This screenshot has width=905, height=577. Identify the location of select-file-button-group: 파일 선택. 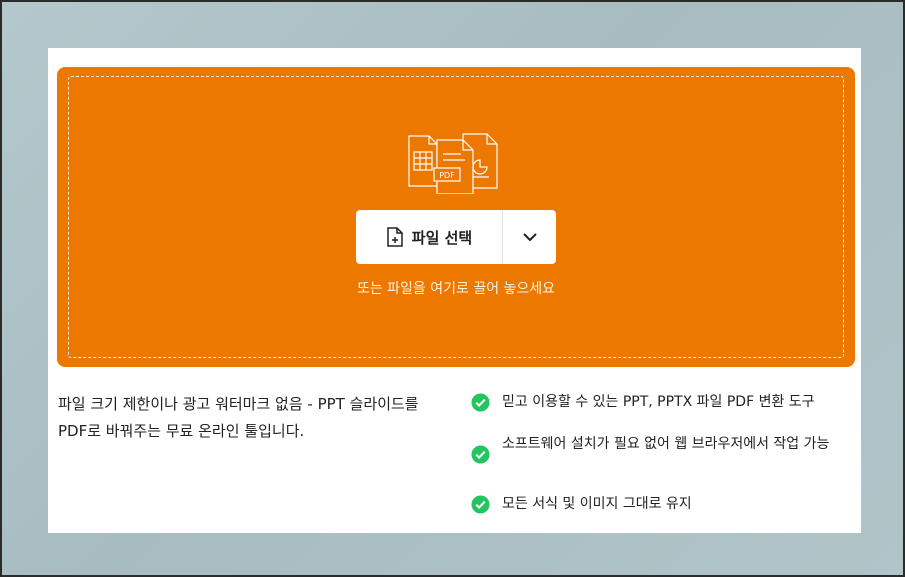
(456, 237).